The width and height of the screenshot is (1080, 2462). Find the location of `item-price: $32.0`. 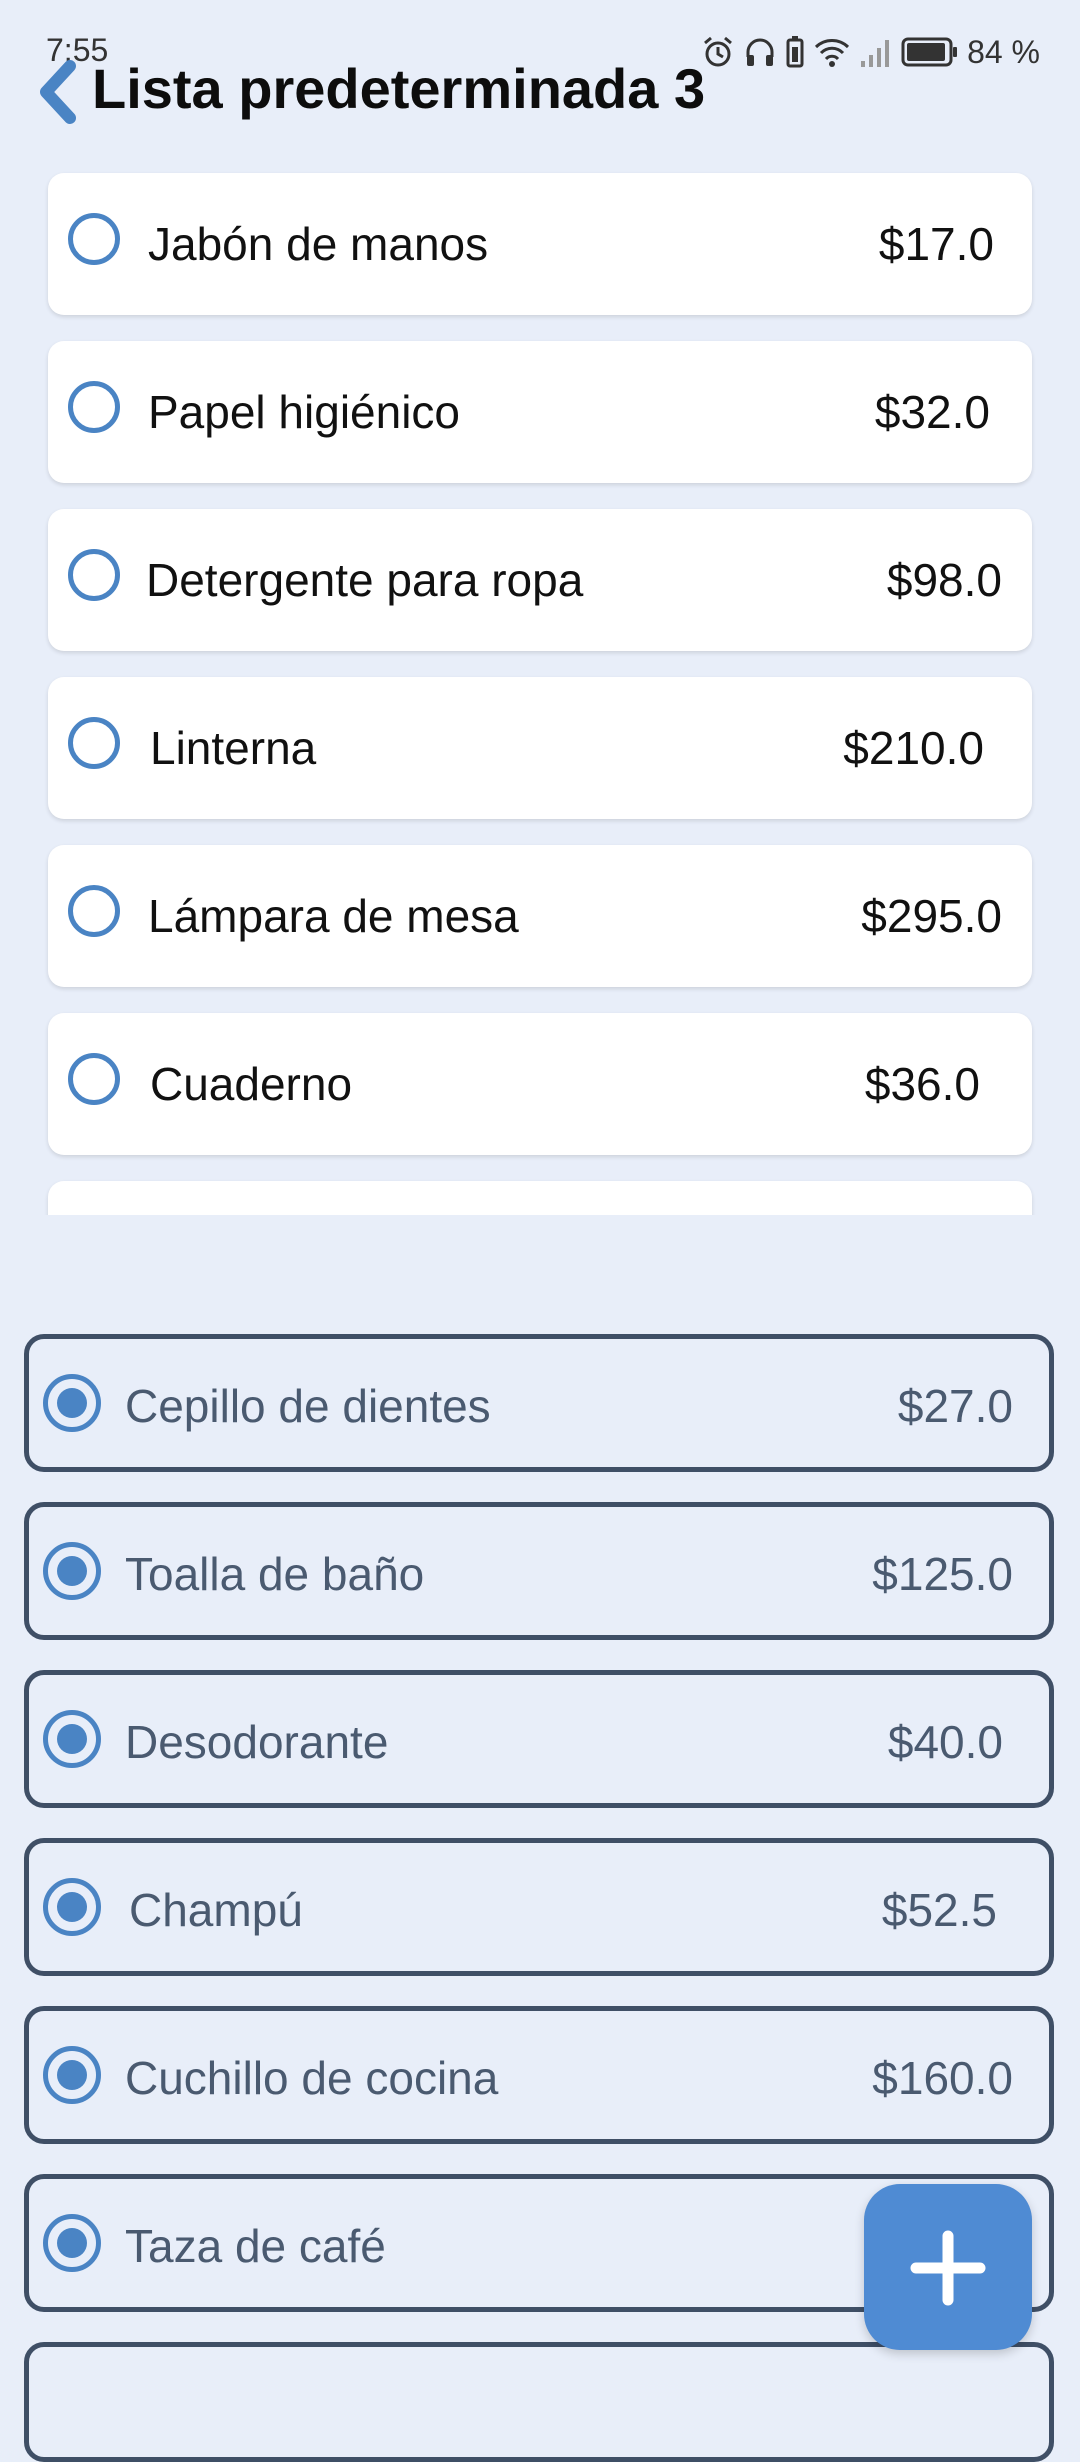

item-price: $32.0 is located at coordinates (932, 412).